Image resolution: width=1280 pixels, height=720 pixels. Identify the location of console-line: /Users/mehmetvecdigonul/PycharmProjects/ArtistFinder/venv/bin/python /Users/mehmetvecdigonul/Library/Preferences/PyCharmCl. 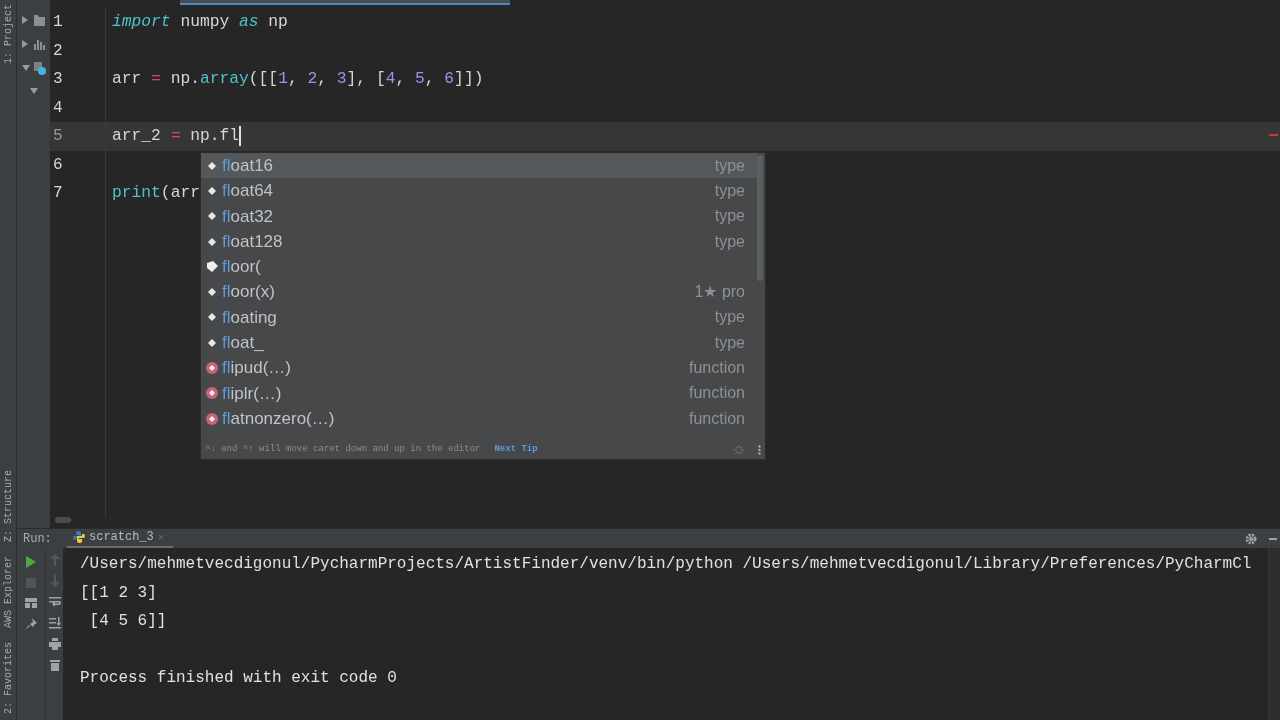
(666, 564).